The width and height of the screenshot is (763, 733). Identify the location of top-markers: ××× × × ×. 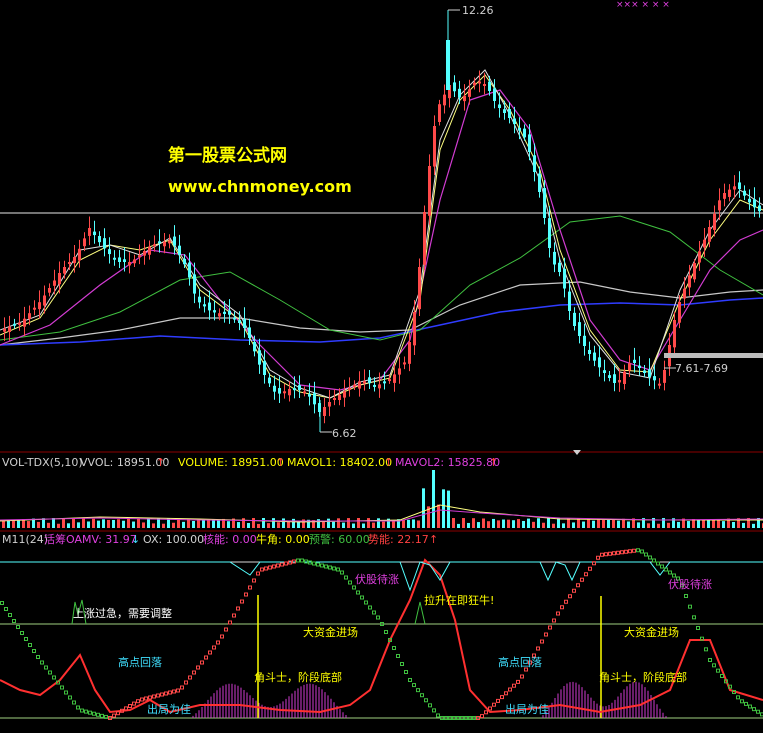
(643, 5).